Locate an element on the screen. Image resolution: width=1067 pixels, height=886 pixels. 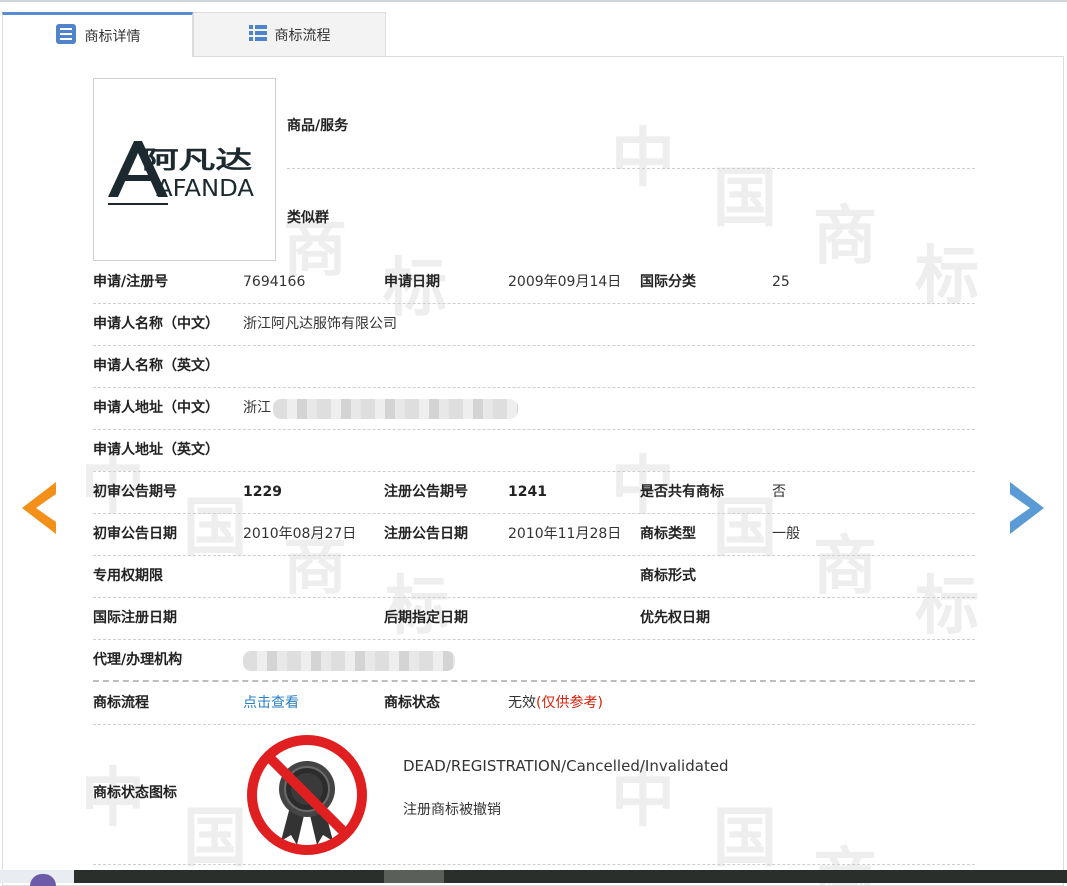
process-label: 商标流程 is located at coordinates (121, 703).